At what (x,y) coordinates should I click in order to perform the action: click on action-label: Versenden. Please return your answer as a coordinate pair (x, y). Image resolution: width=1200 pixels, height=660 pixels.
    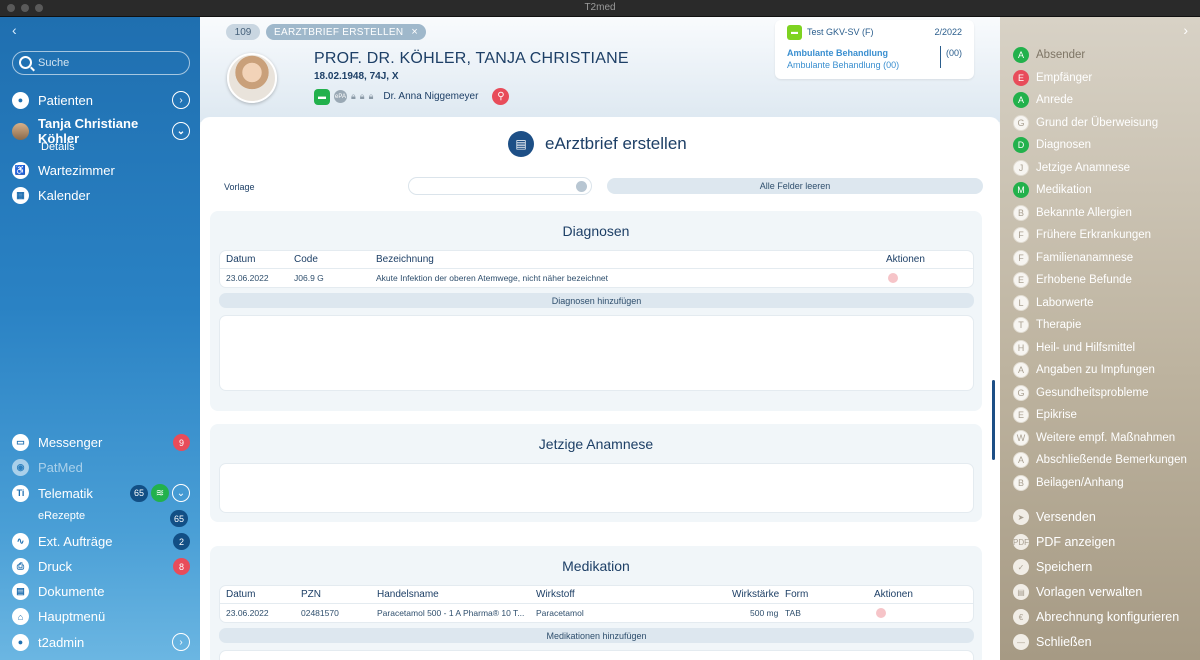
    Looking at the image, I should click on (1066, 517).